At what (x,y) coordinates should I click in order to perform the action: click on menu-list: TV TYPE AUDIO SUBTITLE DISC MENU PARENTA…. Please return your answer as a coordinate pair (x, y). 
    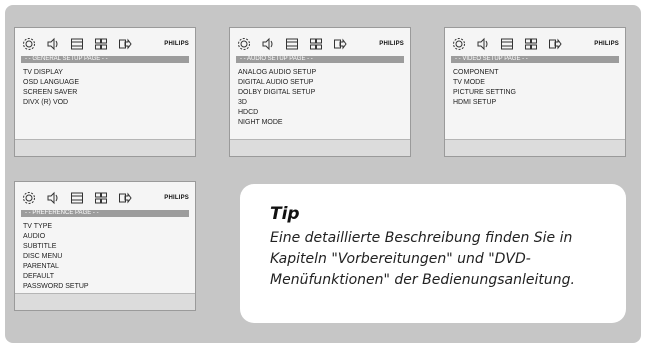
    Looking at the image, I should click on (106, 257).